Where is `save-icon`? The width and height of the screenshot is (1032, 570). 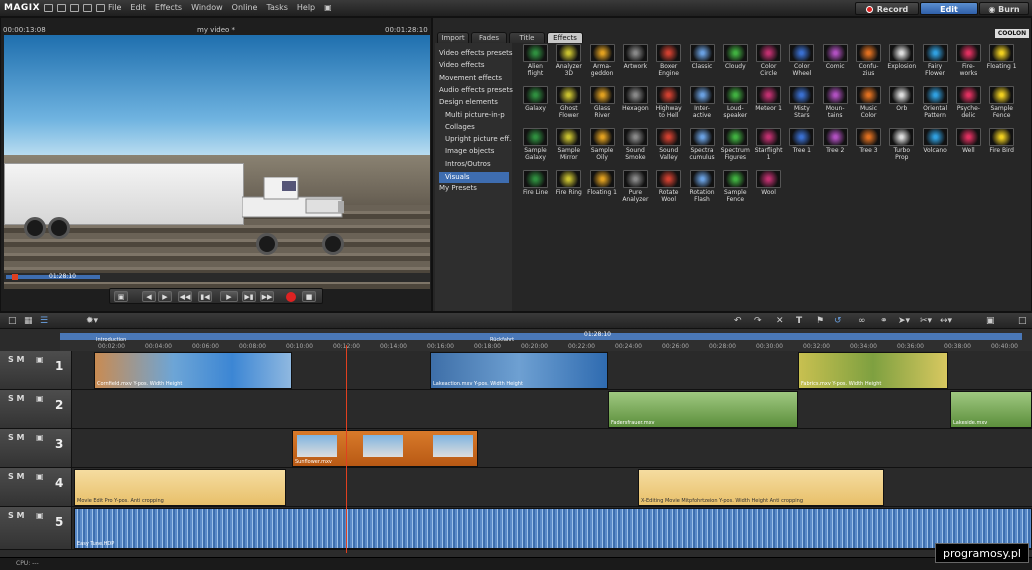 save-icon is located at coordinates (74, 8).